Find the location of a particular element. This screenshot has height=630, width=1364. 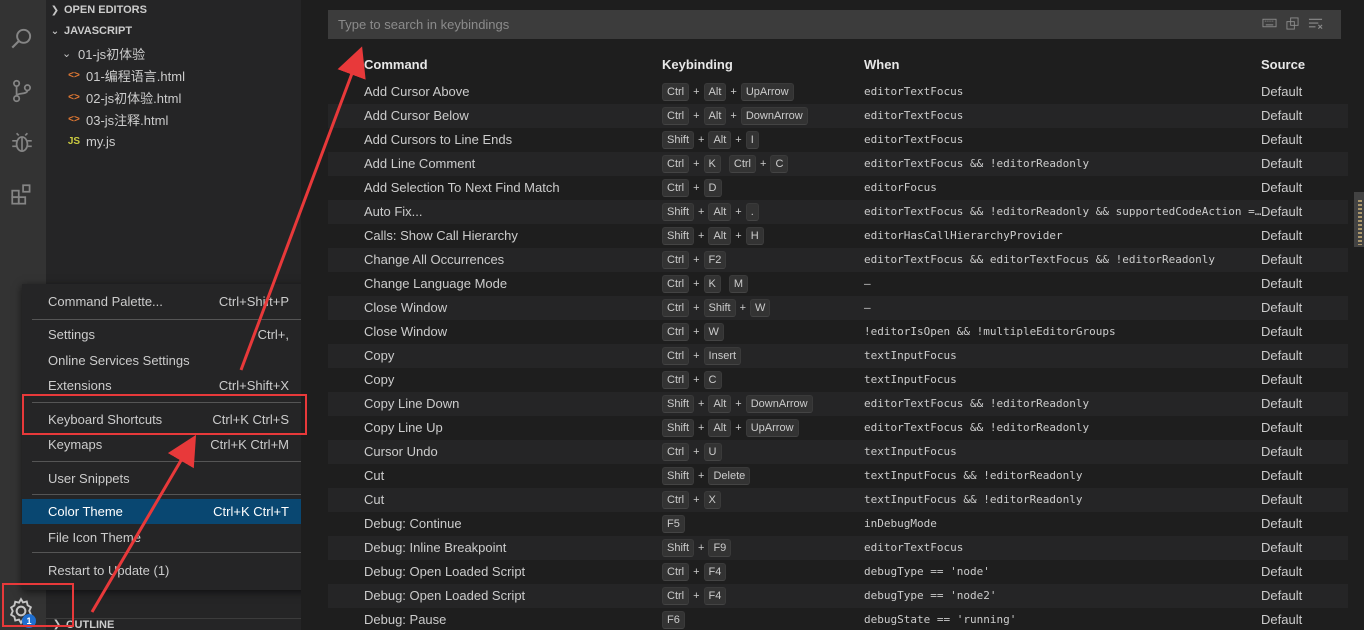

tree-file: JS my.js is located at coordinates (173, 141).